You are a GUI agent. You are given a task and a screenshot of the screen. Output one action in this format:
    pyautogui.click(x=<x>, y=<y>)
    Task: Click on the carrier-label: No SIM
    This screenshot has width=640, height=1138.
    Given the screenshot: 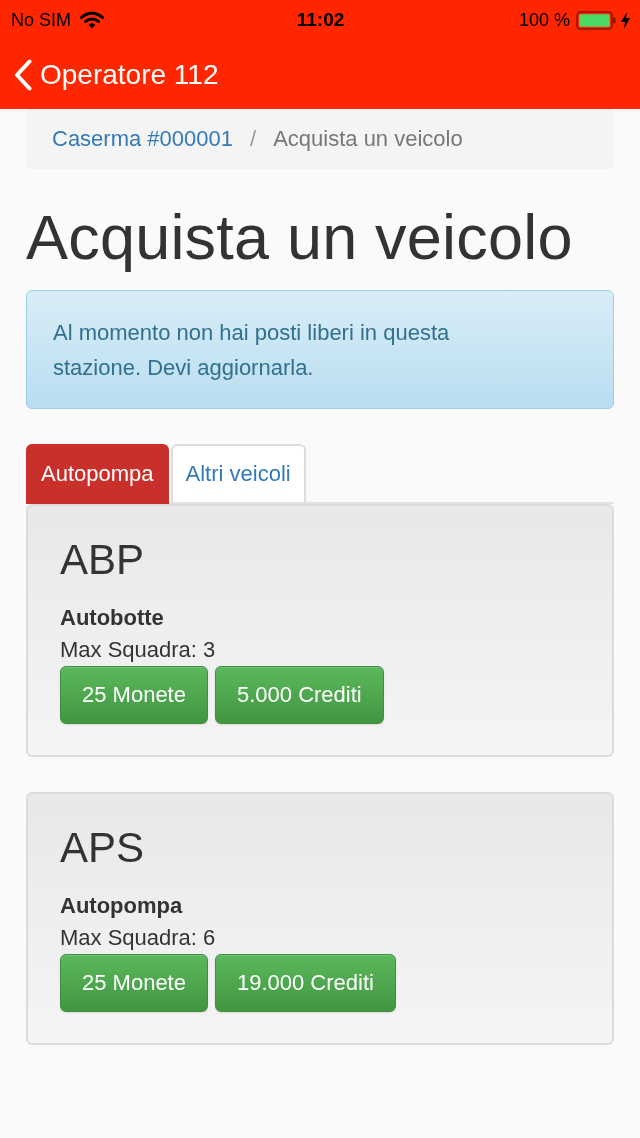 What is the action you would take?
    pyautogui.click(x=41, y=20)
    